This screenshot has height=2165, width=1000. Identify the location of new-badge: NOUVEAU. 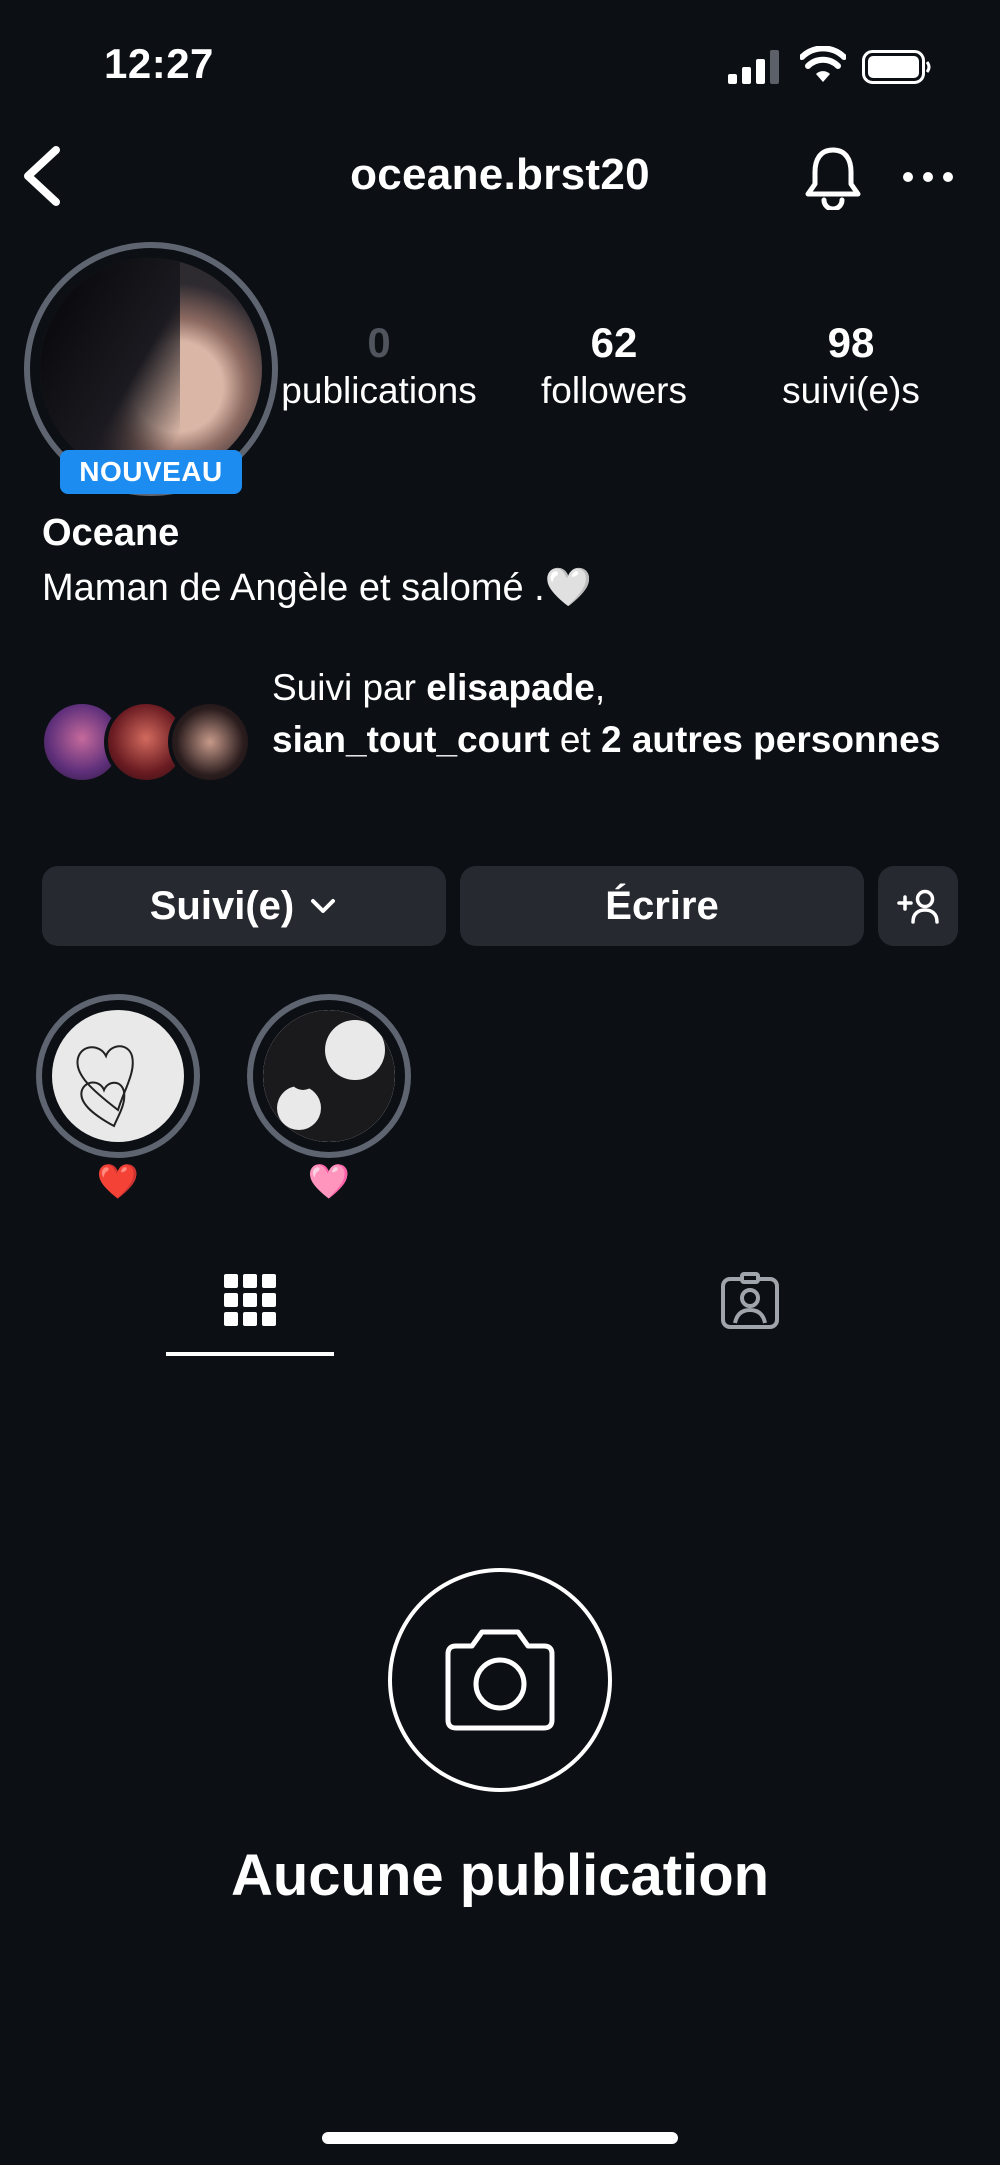
(151, 472).